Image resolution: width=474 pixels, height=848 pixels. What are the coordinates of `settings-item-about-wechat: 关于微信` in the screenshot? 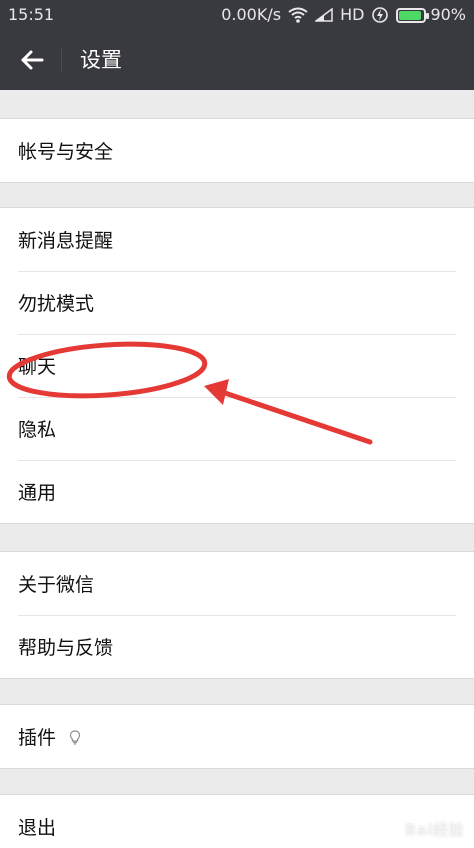 It's located at (237, 583).